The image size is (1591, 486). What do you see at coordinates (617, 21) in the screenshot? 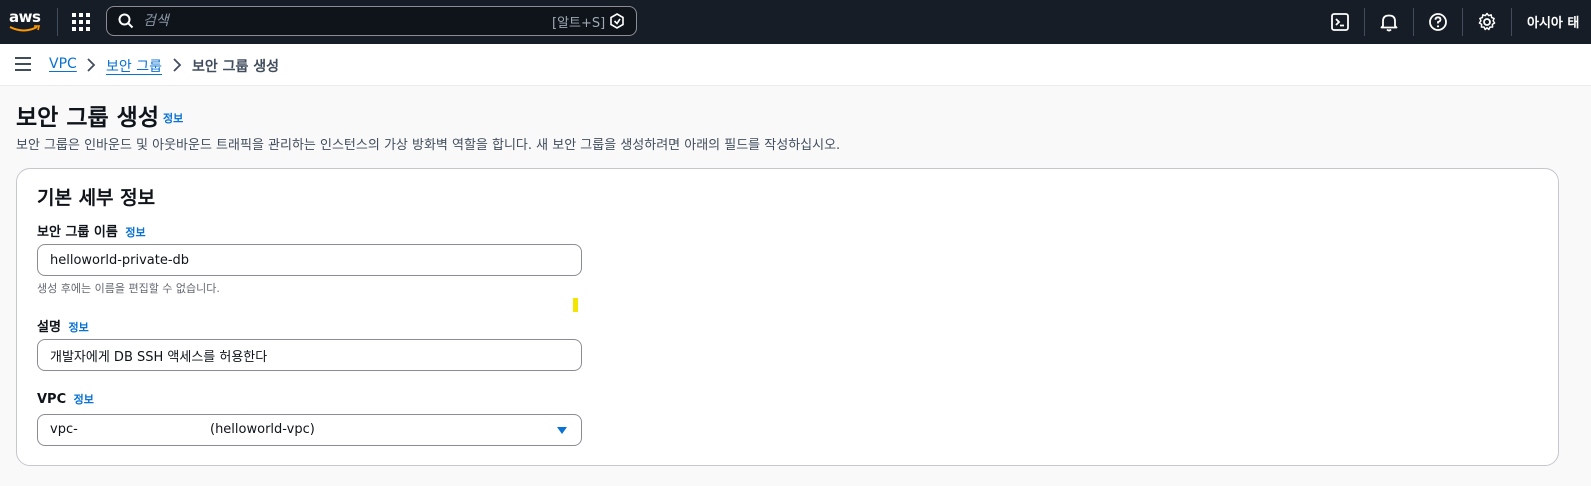
I see `amazon-q-icon` at bounding box center [617, 21].